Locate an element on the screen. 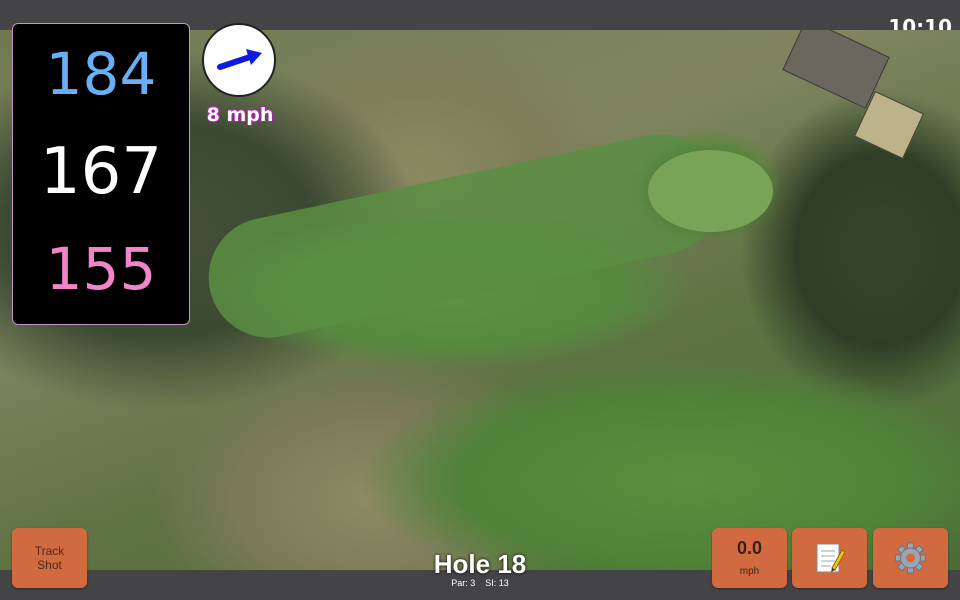  speed-button: 0.0 mph is located at coordinates (749, 558).